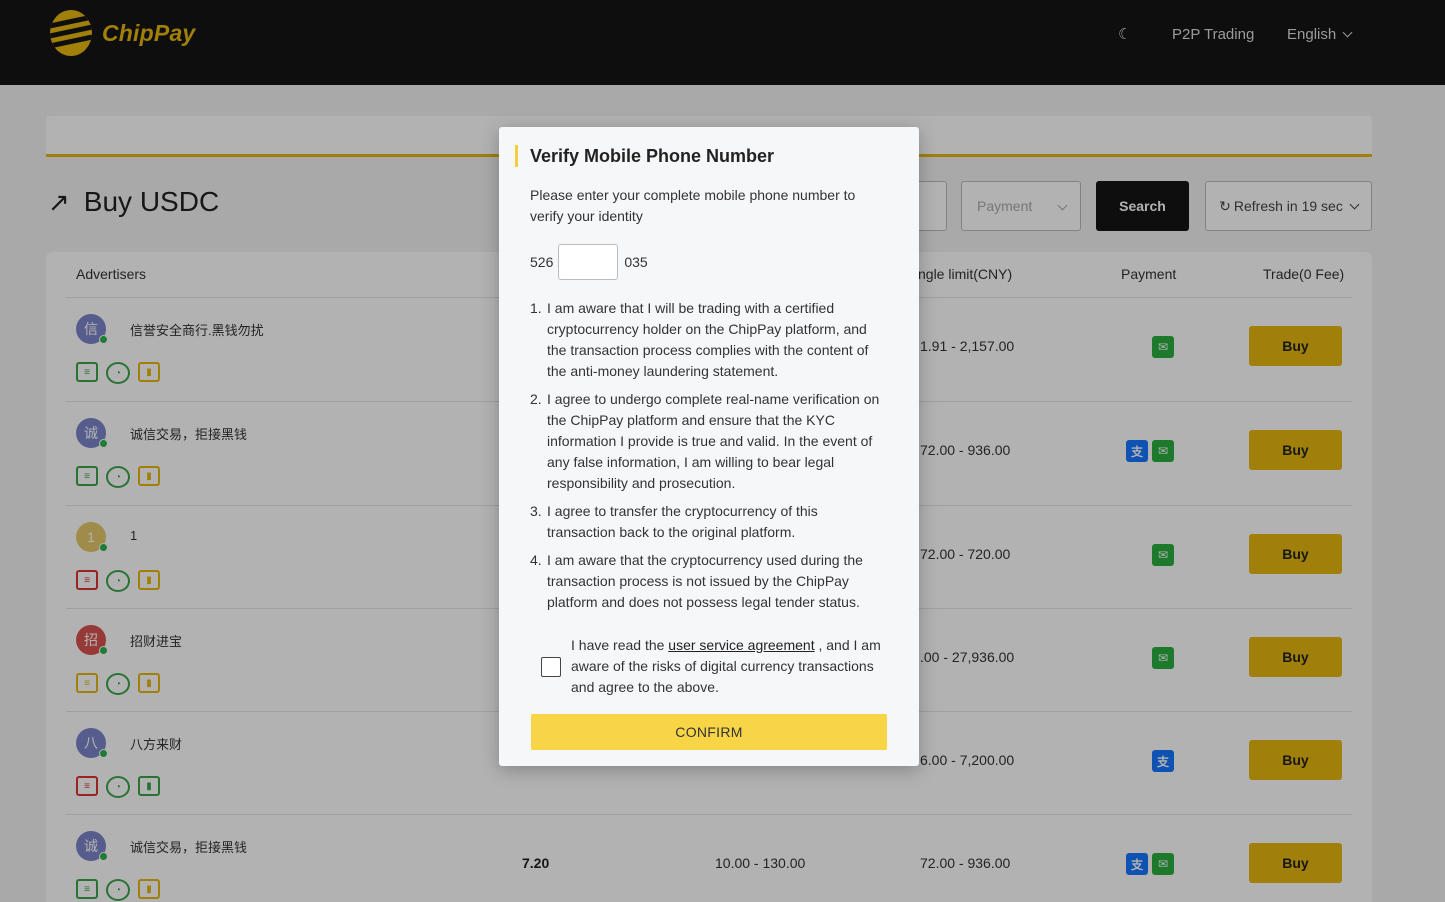 Image resolution: width=1445 pixels, height=902 pixels. I want to click on confirm-button: CONFIRM, so click(709, 732).